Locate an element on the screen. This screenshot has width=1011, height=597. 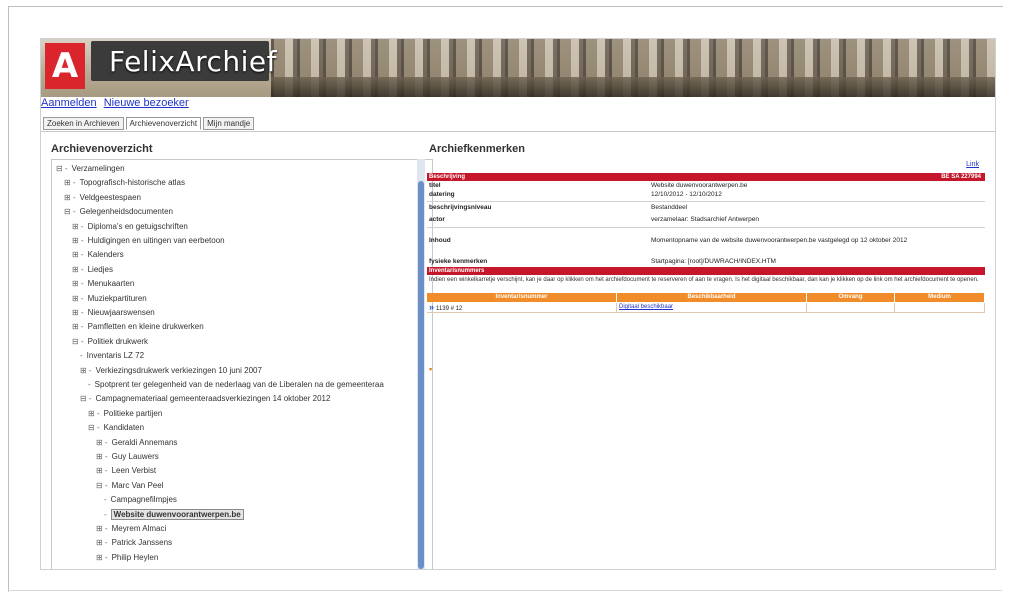
tree-item: ⊞ - Leen Verbist is located at coordinates (126, 471).